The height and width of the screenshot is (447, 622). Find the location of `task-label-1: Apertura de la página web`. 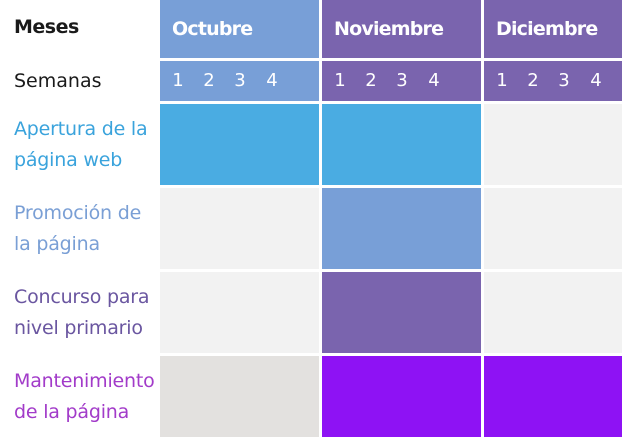

task-label-1: Apertura de la página web is located at coordinates (81, 144).